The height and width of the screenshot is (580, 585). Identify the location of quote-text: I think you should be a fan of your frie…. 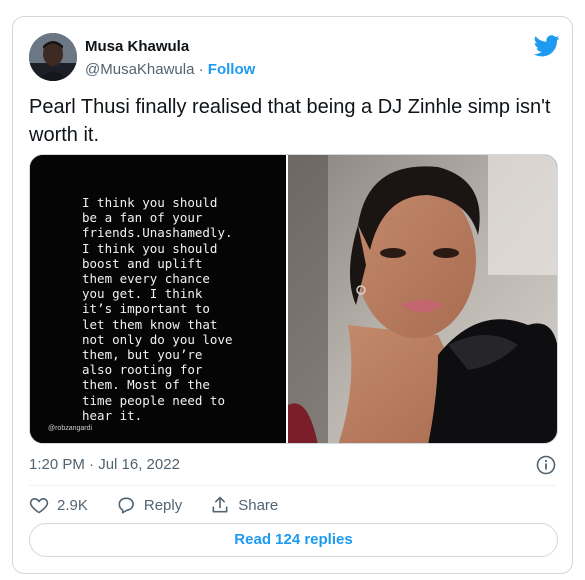
(157, 309).